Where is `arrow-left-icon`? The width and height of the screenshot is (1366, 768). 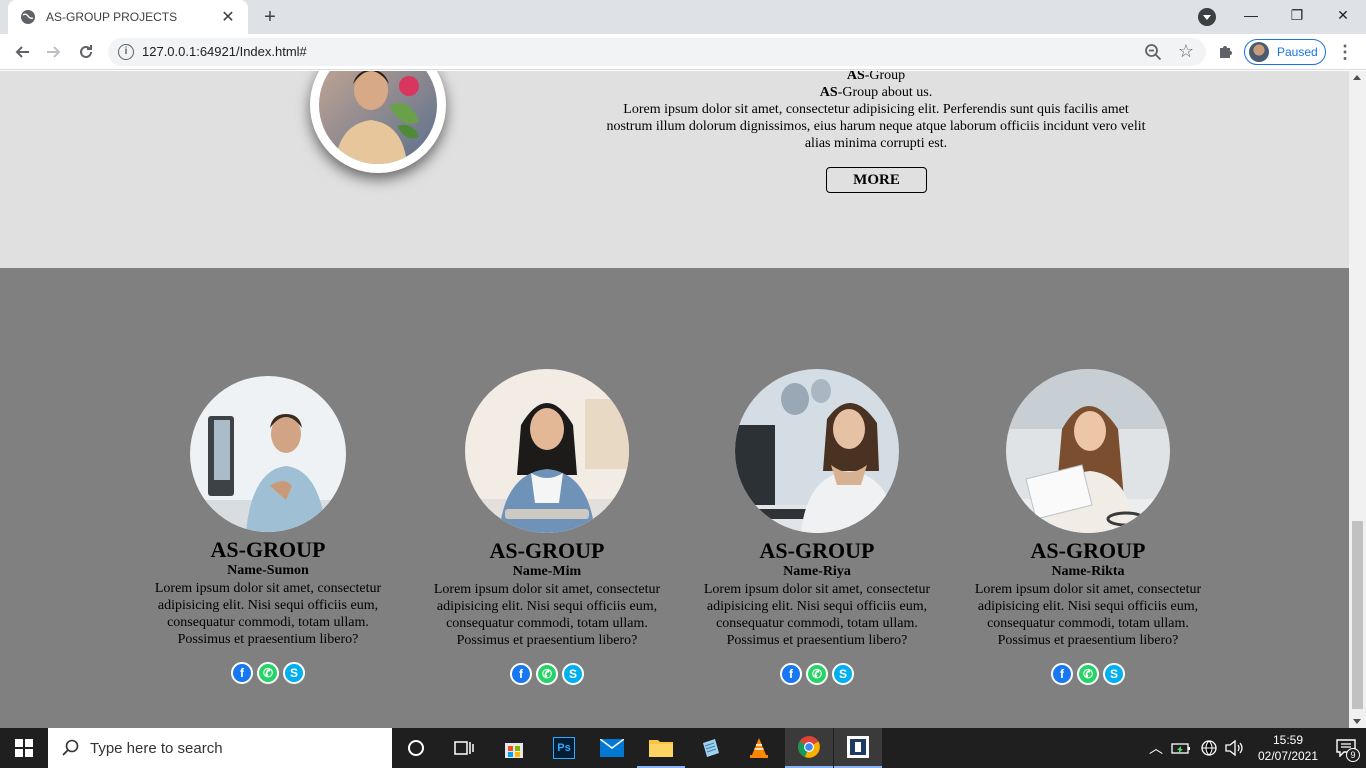
arrow-left-icon is located at coordinates (22, 52).